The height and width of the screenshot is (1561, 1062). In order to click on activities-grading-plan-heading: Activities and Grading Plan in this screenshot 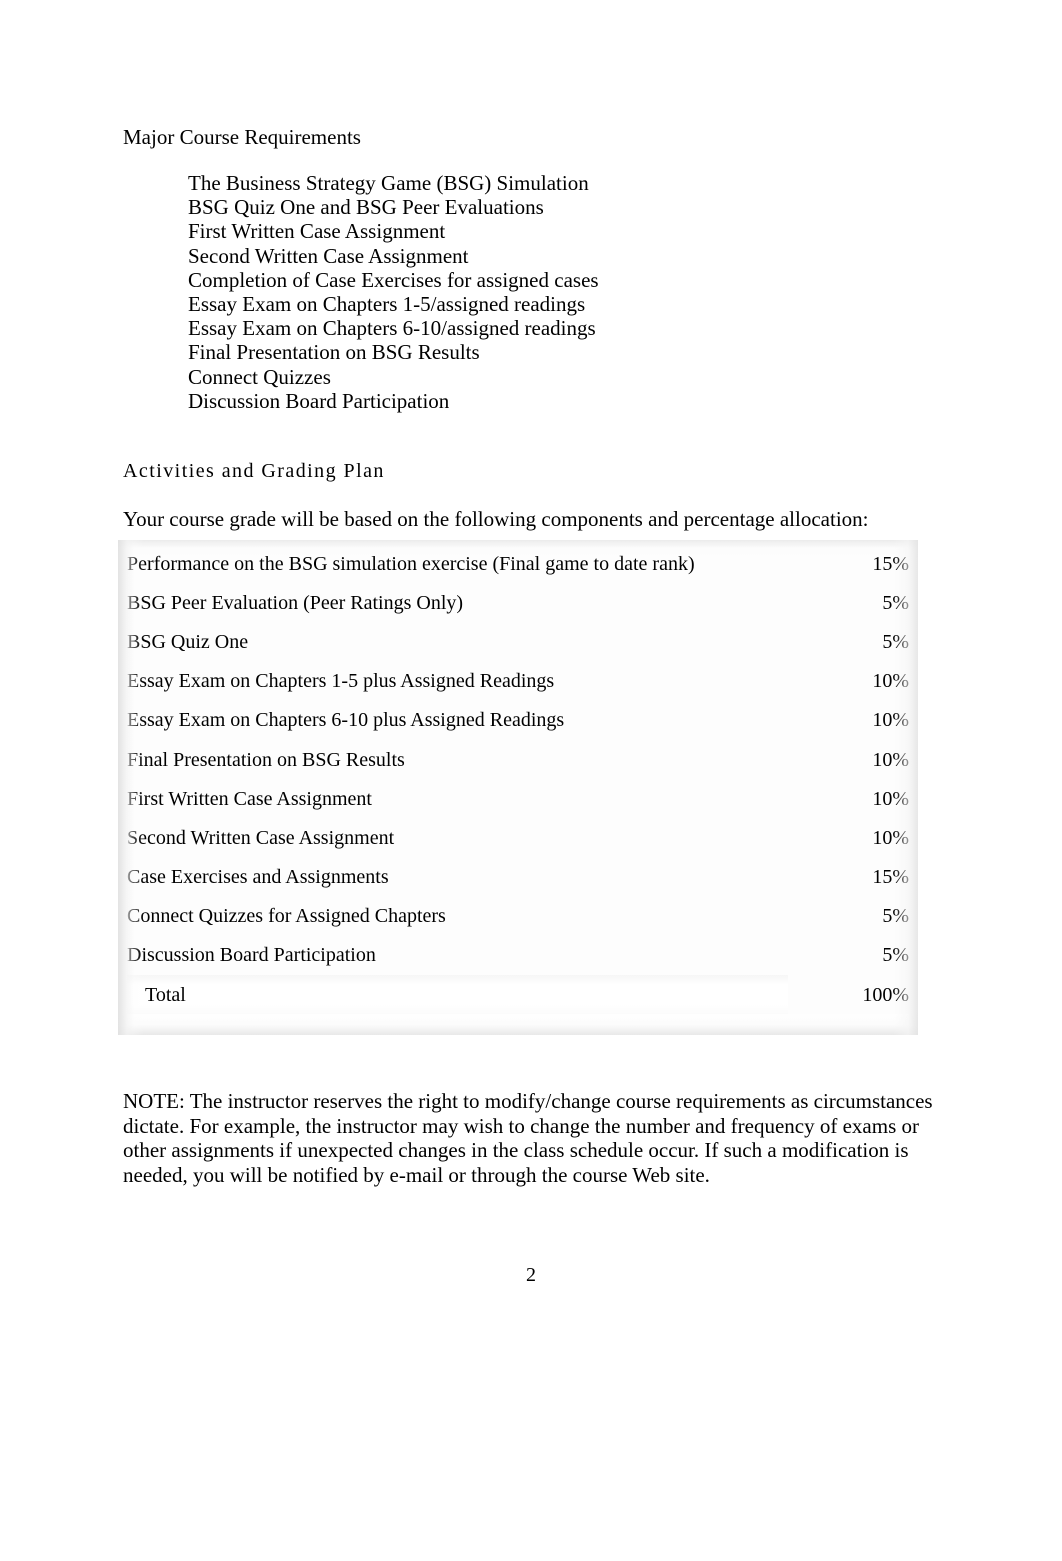, I will do `click(254, 471)`.